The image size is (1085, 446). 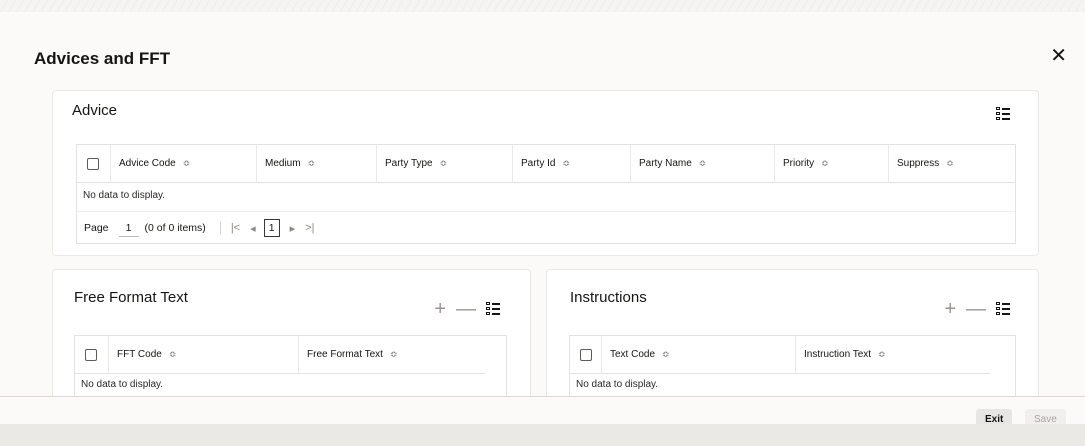 What do you see at coordinates (572, 164) in the screenshot?
I see `column-header-party-id: Party Id ≎` at bounding box center [572, 164].